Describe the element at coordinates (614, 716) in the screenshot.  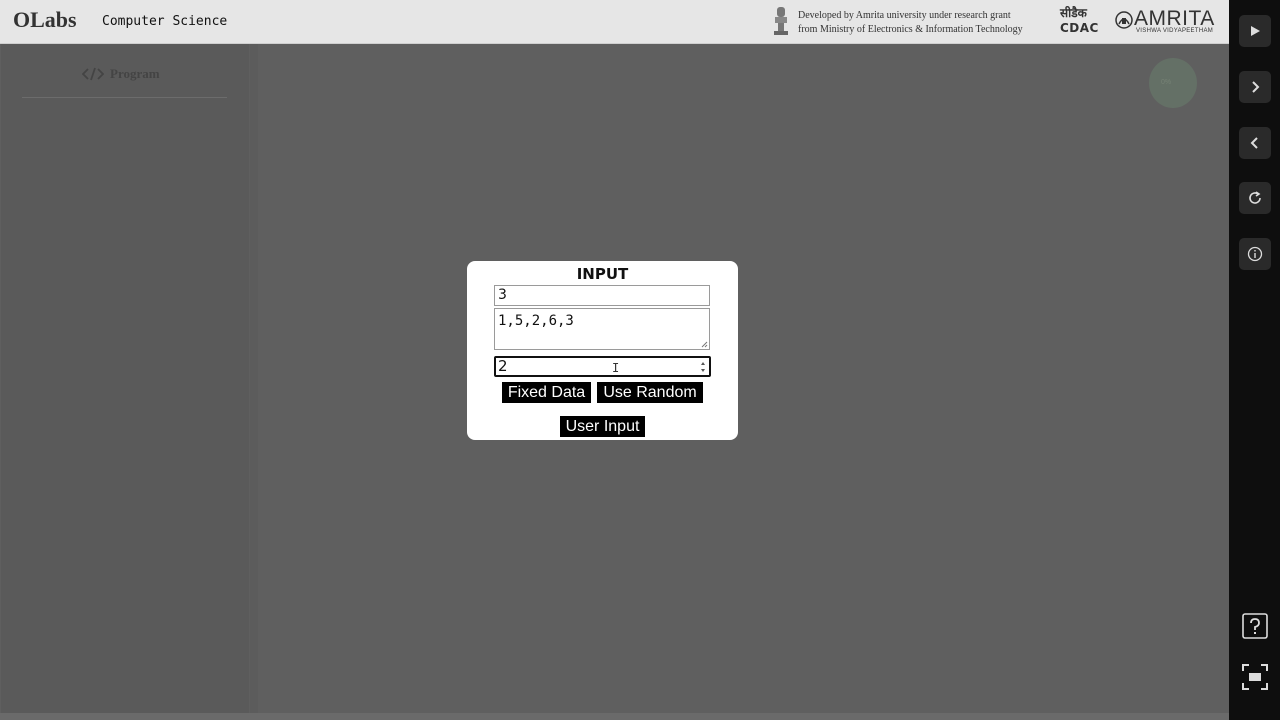
I see `bottom-scrollbar` at that location.